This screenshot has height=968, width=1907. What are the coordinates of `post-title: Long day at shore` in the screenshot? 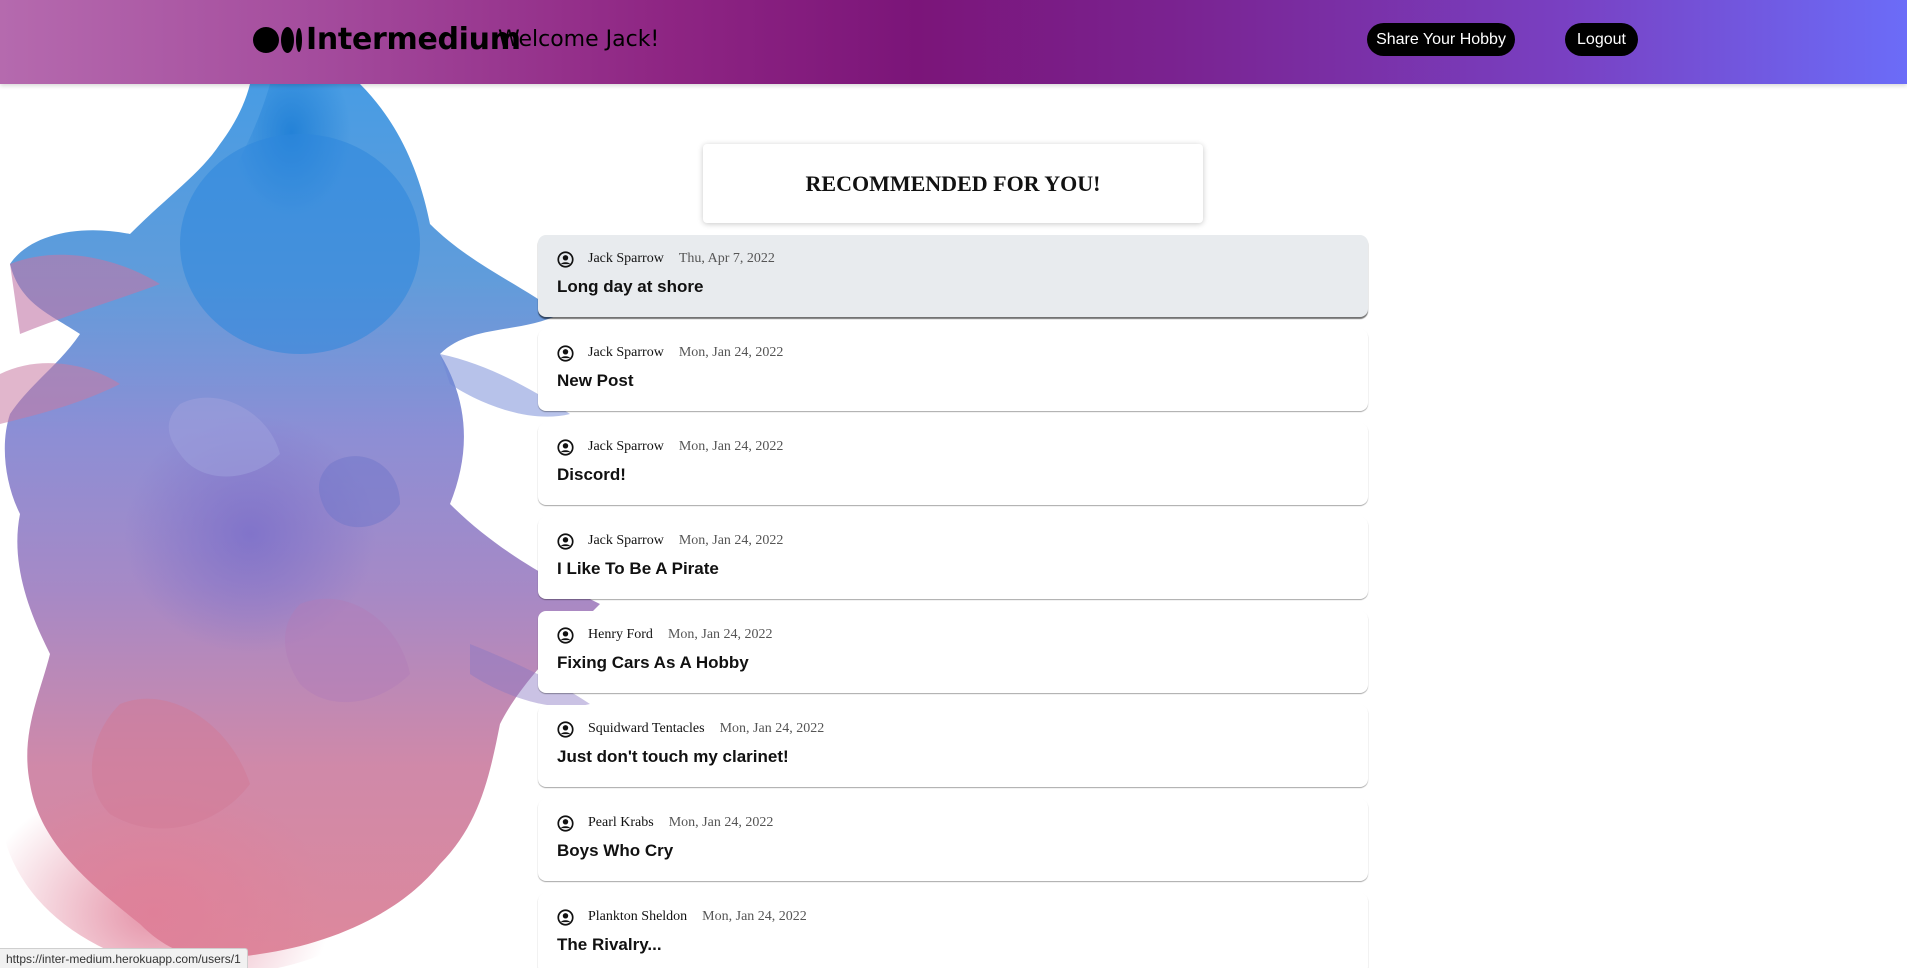 It's located at (953, 287).